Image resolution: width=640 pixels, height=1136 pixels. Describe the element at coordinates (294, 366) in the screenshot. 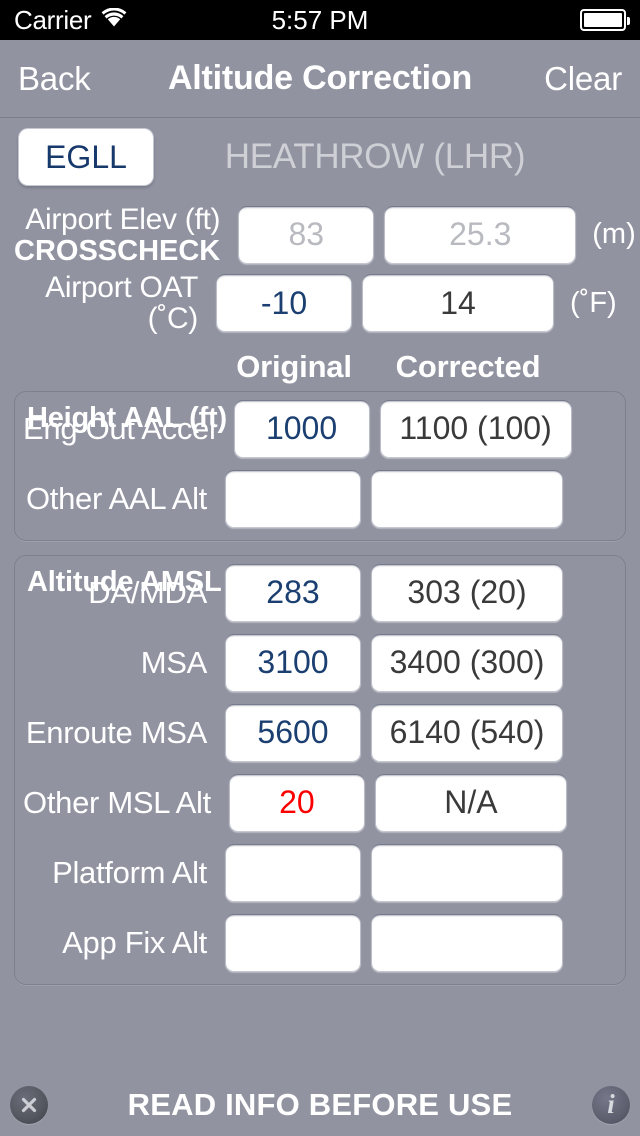

I see `column-header-original: Original` at that location.